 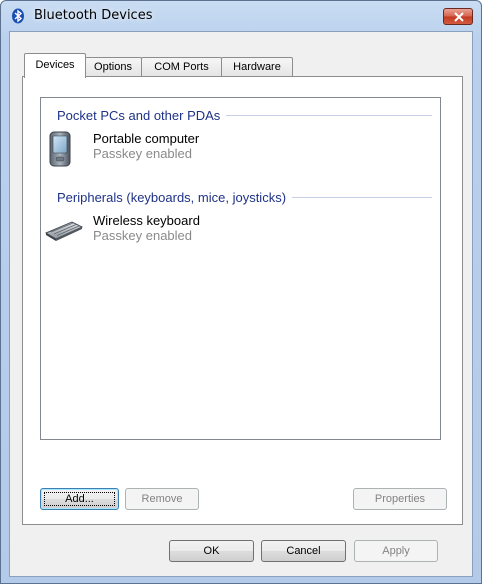 I want to click on tab-com-ports-label: COM Ports, so click(x=181, y=67).